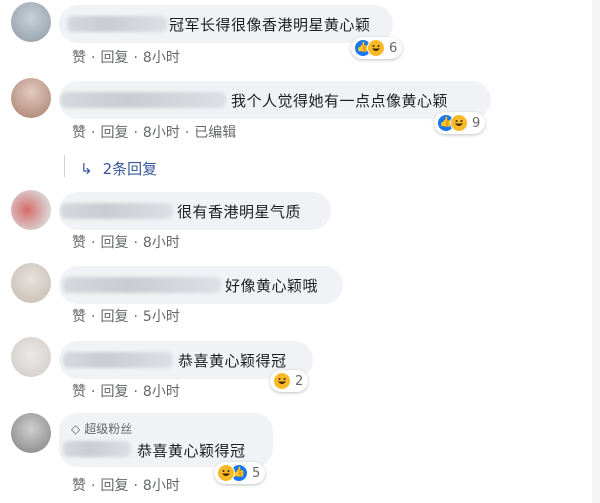  I want to click on reaction-summary: 2, so click(289, 381).